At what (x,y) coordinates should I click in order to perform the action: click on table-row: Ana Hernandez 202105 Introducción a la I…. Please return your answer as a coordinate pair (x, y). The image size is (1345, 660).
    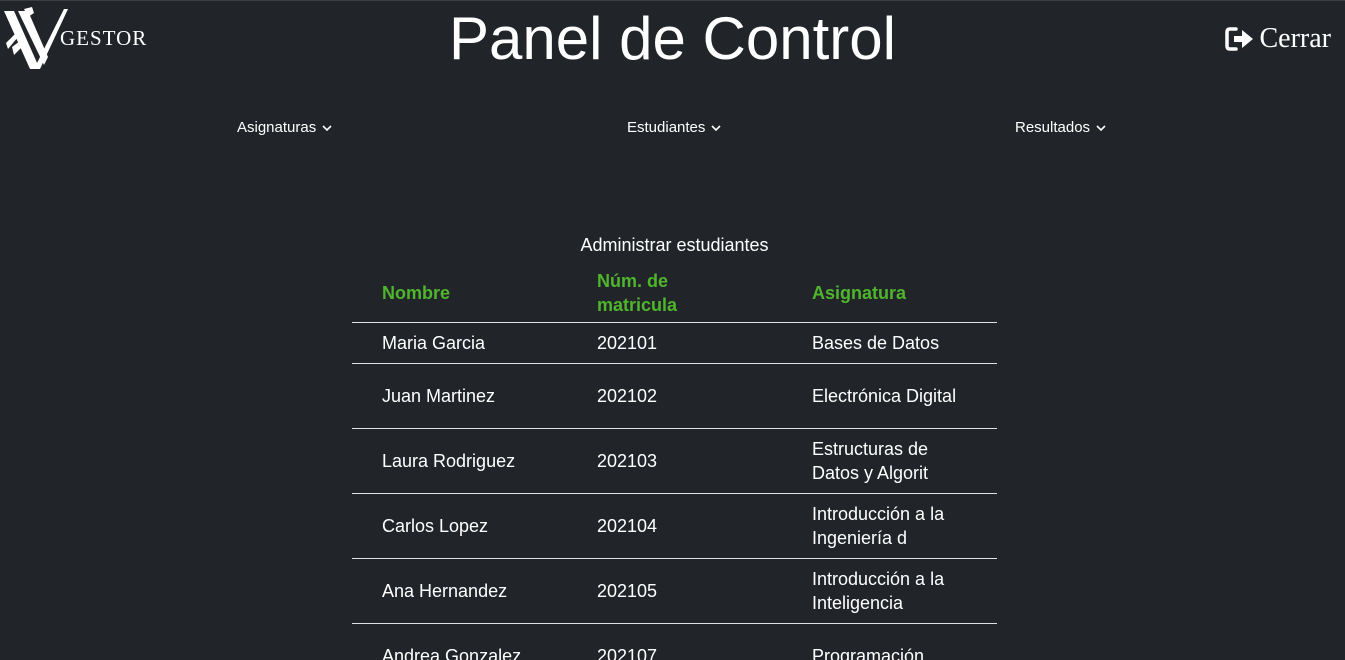
    Looking at the image, I should click on (674, 591).